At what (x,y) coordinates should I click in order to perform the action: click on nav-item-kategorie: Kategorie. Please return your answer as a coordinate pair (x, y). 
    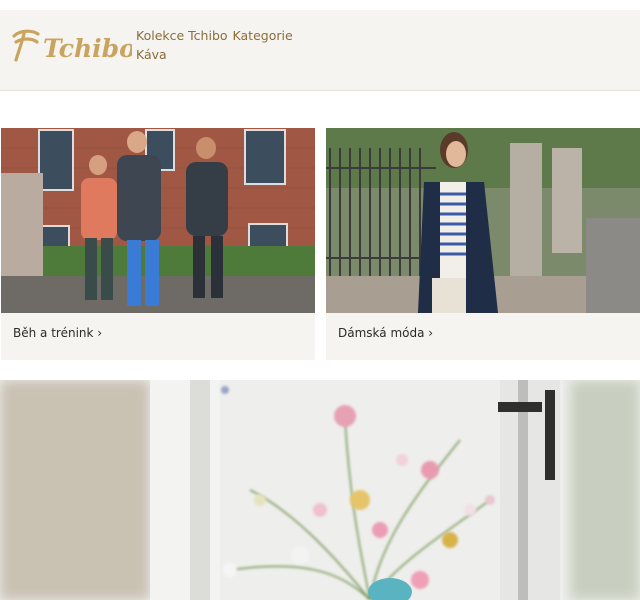
    Looking at the image, I should click on (263, 35).